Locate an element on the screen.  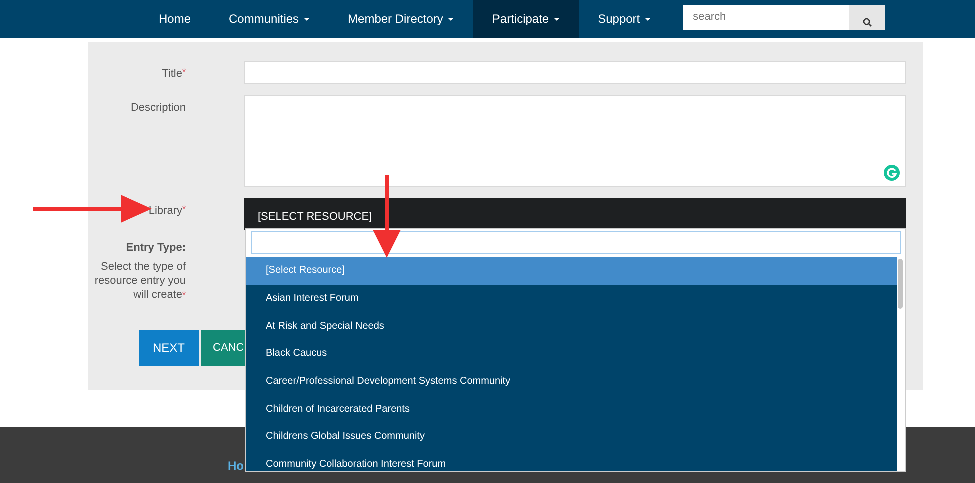
footer-link: Ho is located at coordinates (236, 466).